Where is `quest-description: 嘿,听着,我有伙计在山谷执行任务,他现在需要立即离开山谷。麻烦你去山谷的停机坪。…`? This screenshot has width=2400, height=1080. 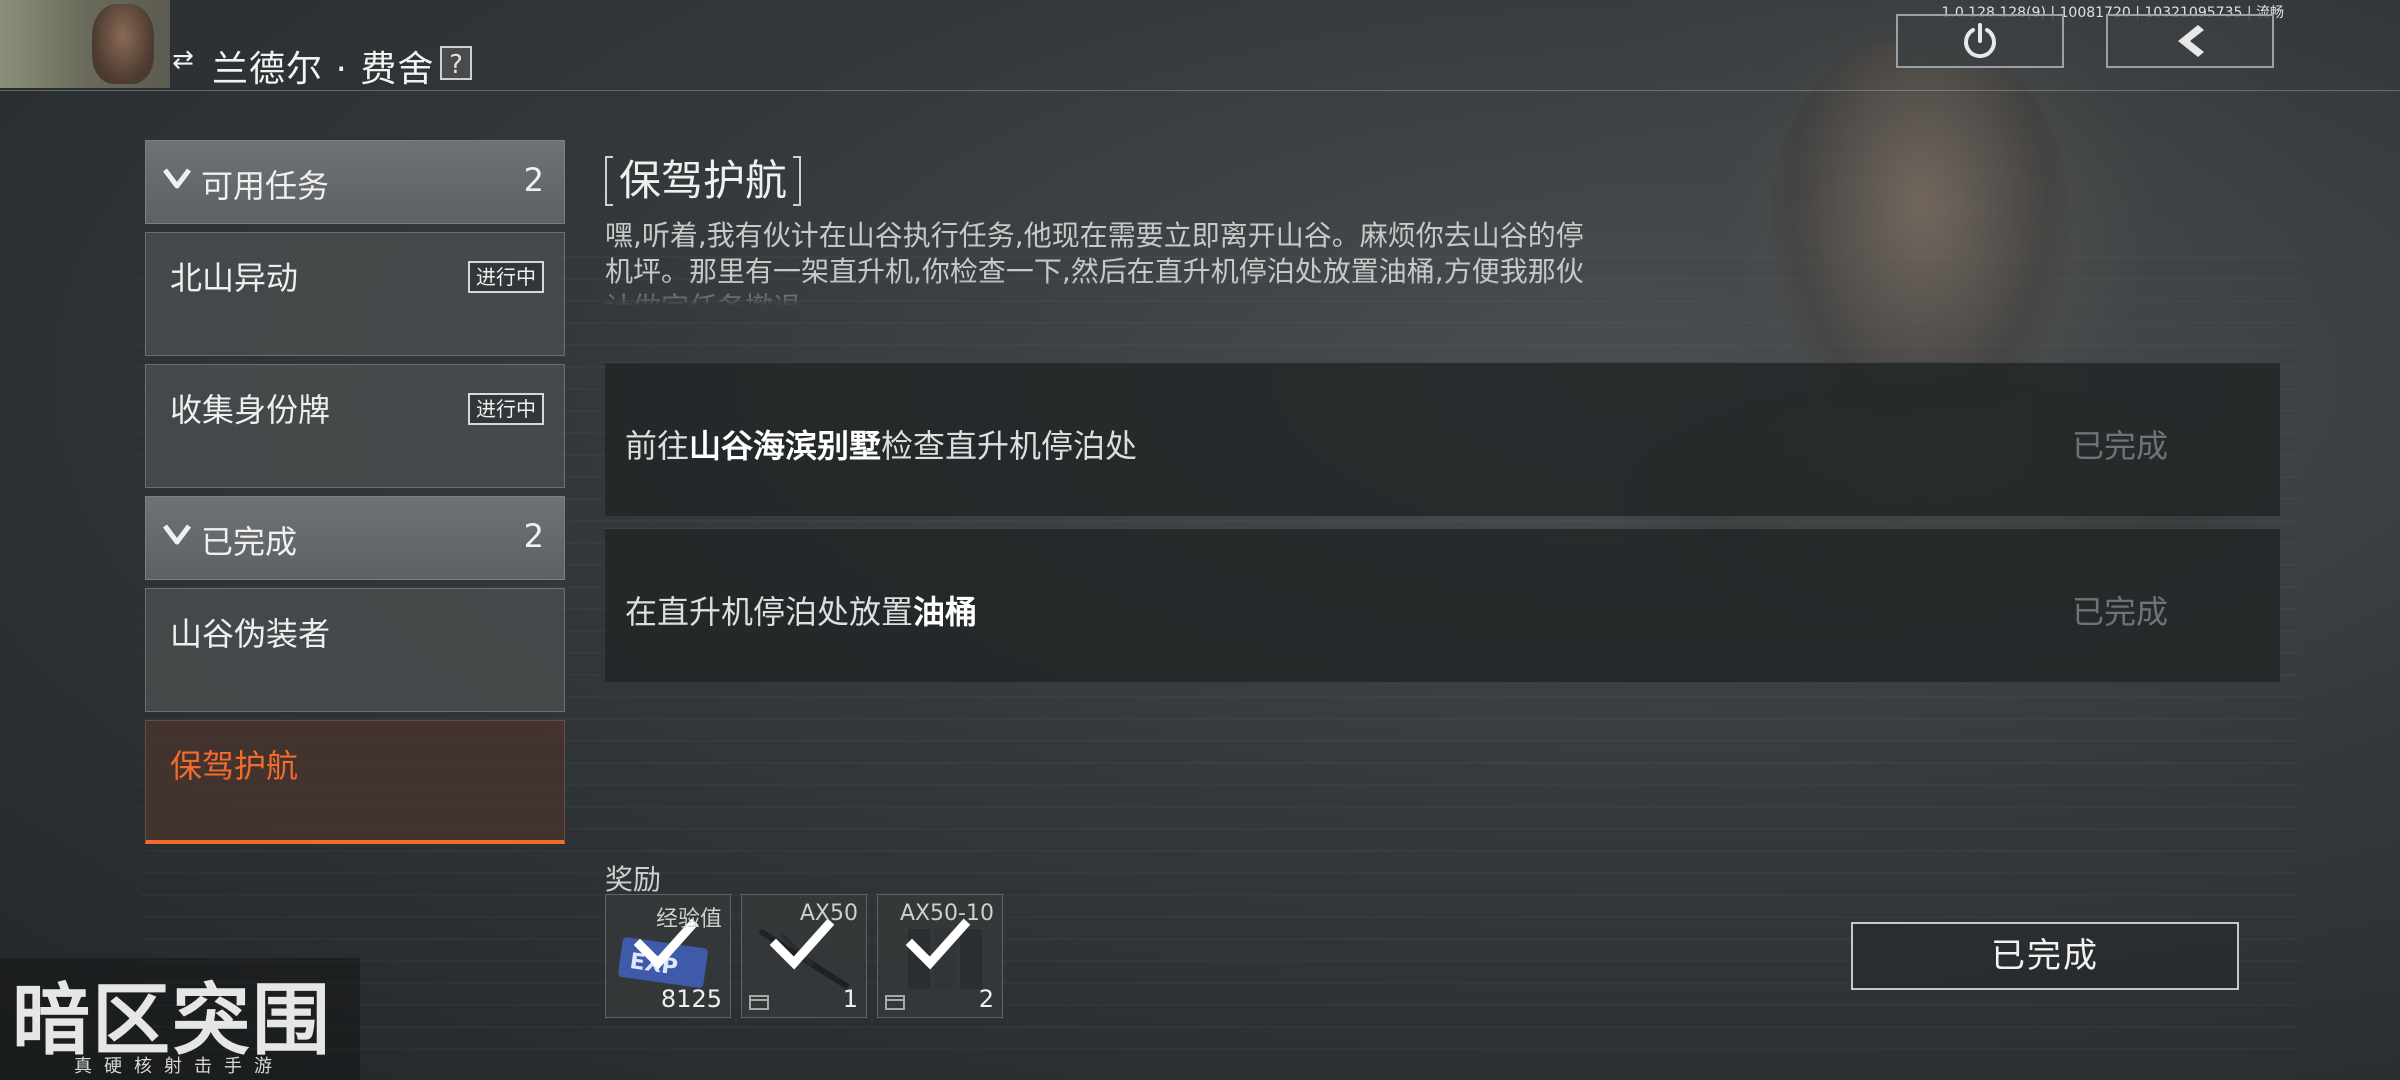 quest-description: 嘿,听着,我有伙计在山谷执行任务,他现在需要立即离开山谷。麻烦你去山谷的停机坪。… is located at coordinates (1100, 262).